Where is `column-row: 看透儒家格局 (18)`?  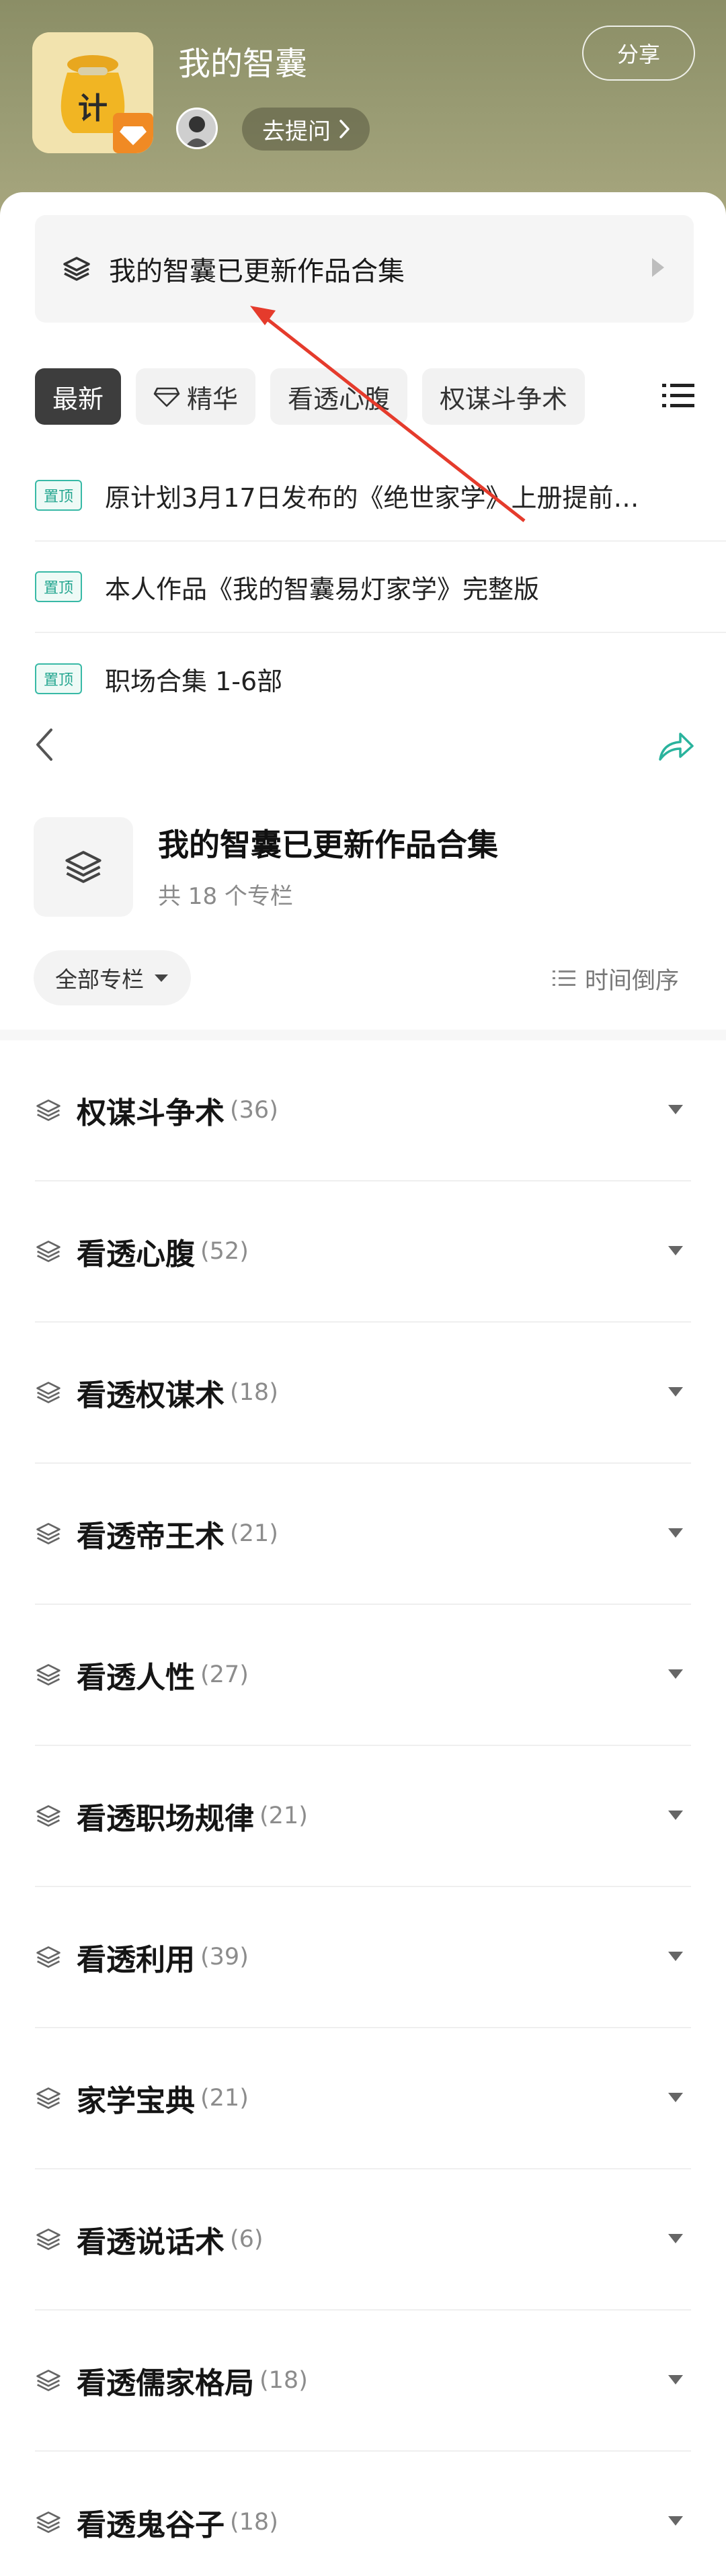 column-row: 看透儒家格局 (18) is located at coordinates (363, 2381).